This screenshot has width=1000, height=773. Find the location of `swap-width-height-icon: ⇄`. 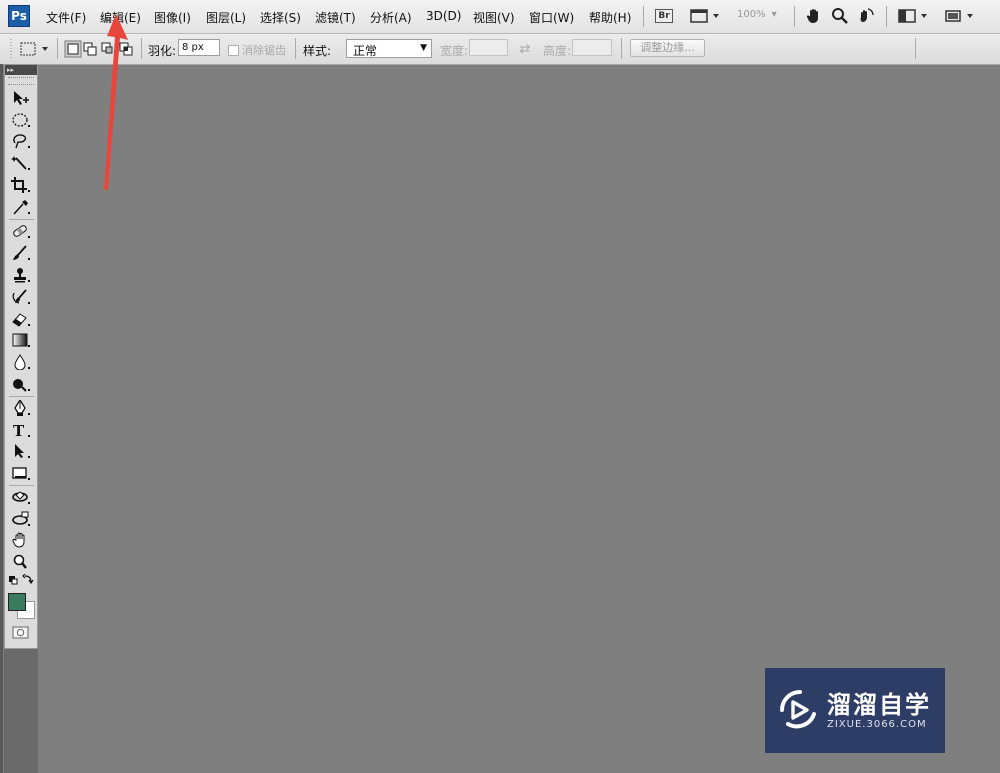

swap-width-height-icon: ⇄ is located at coordinates (525, 49).